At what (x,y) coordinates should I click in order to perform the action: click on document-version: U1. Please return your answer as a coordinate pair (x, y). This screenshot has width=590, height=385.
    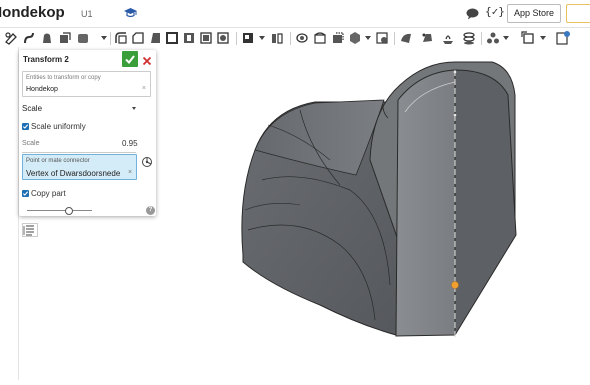
    Looking at the image, I should click on (87, 14).